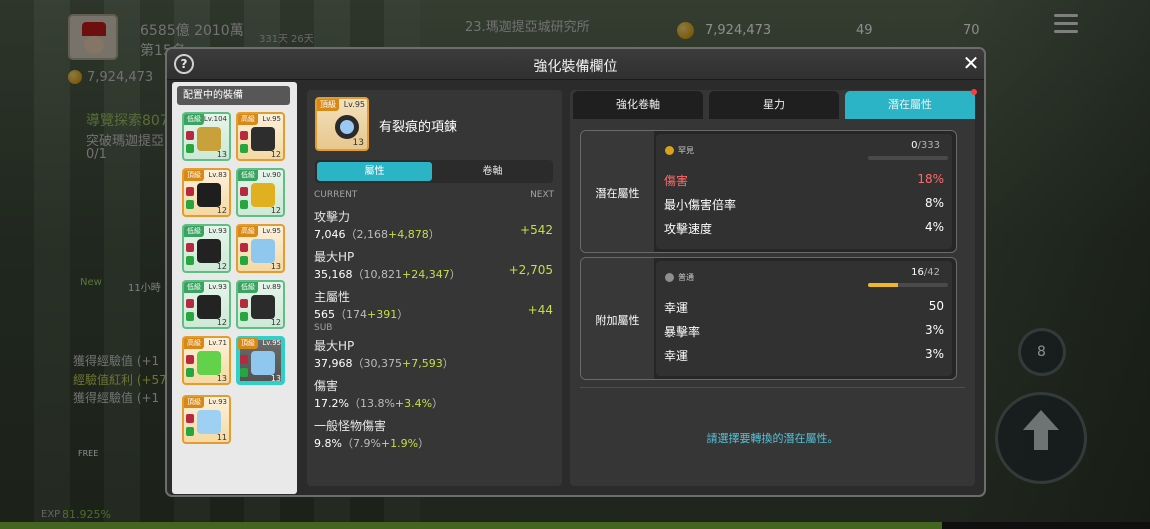  What do you see at coordinates (347, 127) in the screenshot?
I see `necklace-icon` at bounding box center [347, 127].